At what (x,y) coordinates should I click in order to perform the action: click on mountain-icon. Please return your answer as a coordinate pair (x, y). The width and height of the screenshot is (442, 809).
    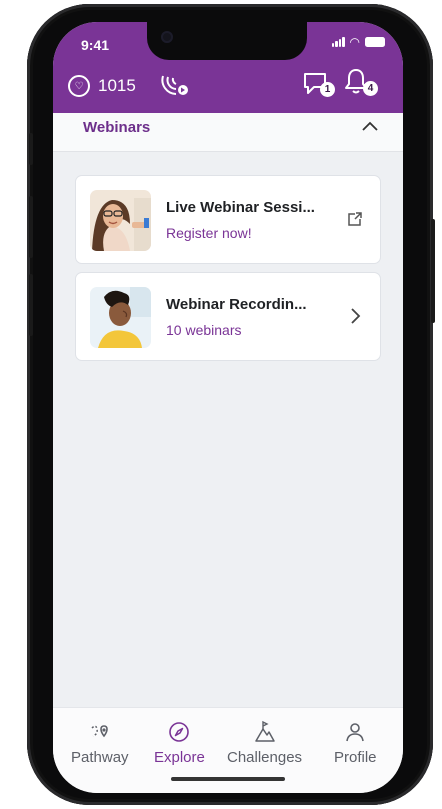
    Looking at the image, I should click on (264, 731).